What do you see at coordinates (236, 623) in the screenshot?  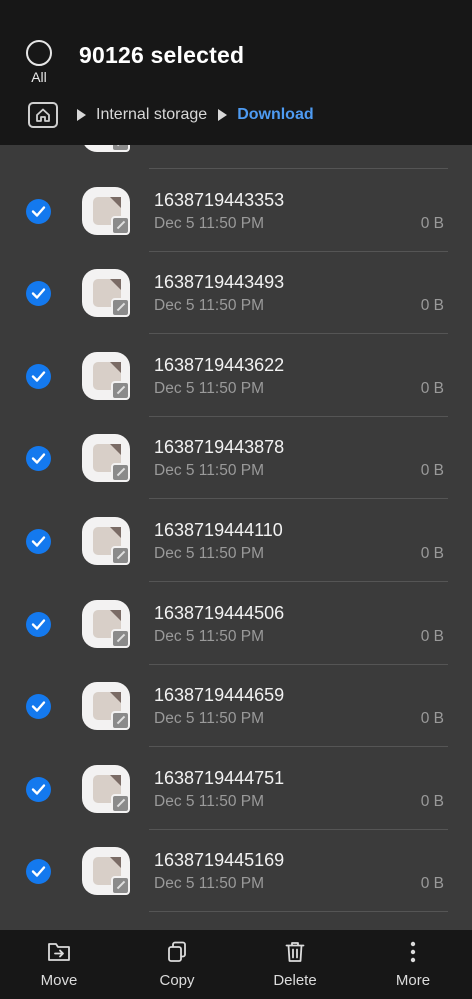 I see `file-row: 1638719444506 Dec 5 11:50 PM 0 B` at bounding box center [236, 623].